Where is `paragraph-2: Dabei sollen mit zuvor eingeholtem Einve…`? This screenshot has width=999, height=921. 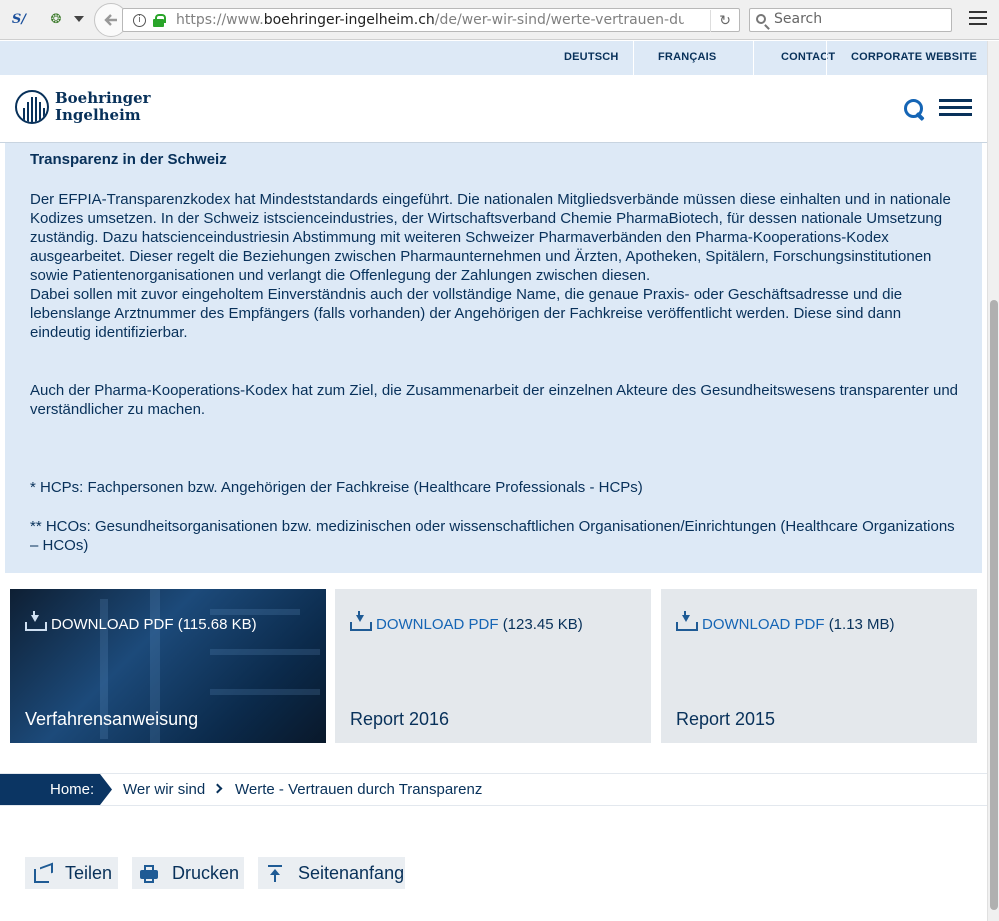
paragraph-2: Dabei sollen mit zuvor eingeholtem Einve… is located at coordinates (466, 313).